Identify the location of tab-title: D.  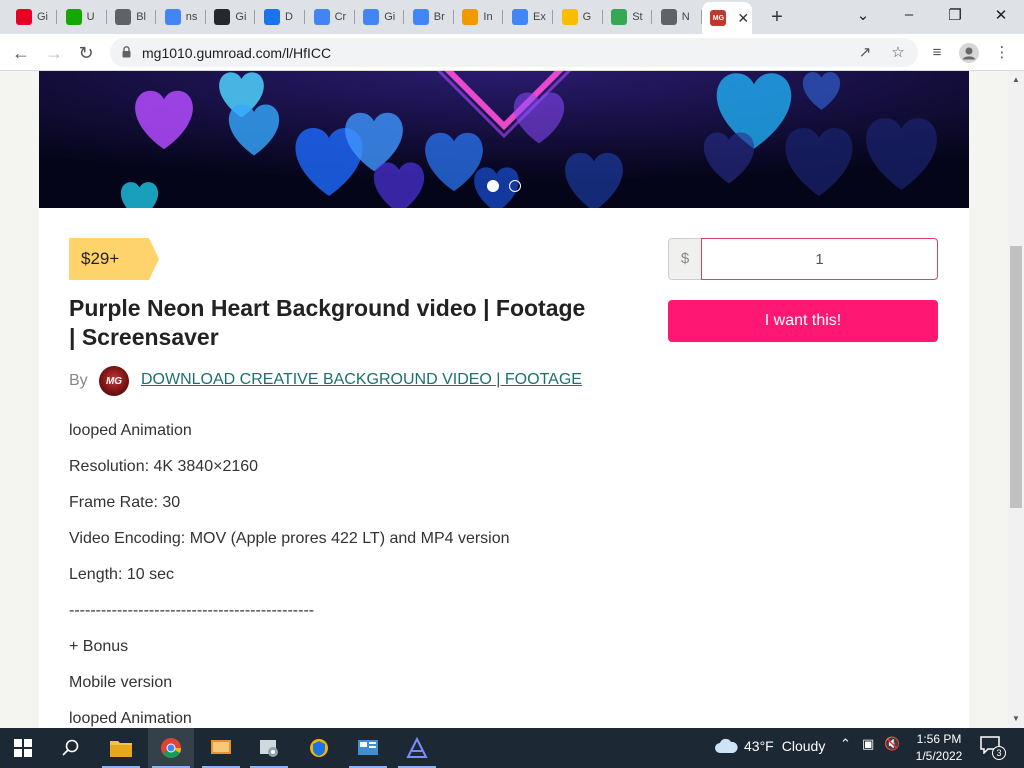
(289, 17).